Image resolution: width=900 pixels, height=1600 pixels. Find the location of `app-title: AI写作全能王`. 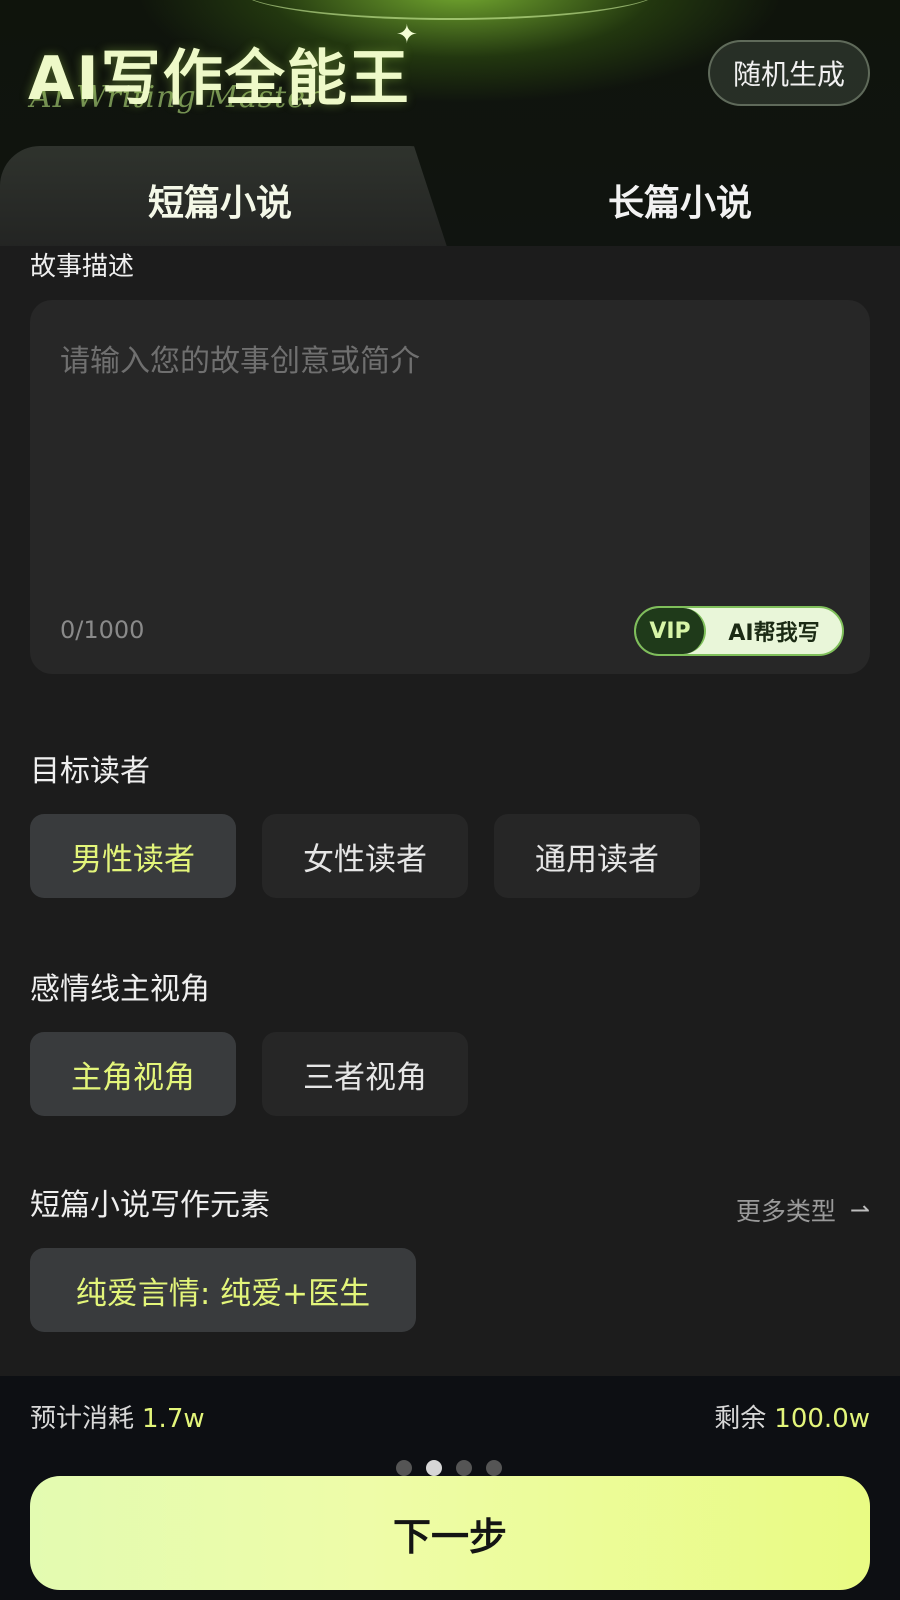

app-title: AI写作全能王 is located at coordinates (219, 79).